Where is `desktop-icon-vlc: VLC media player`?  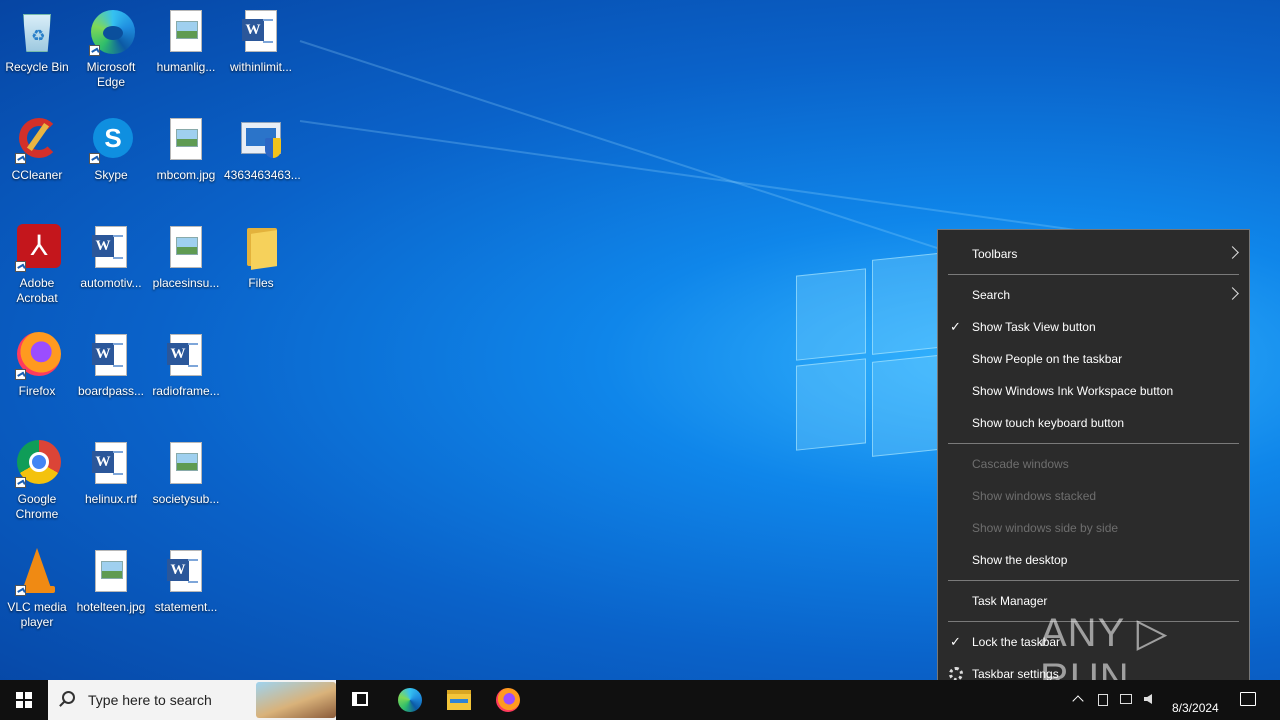 desktop-icon-vlc: VLC media player is located at coordinates (37, 589).